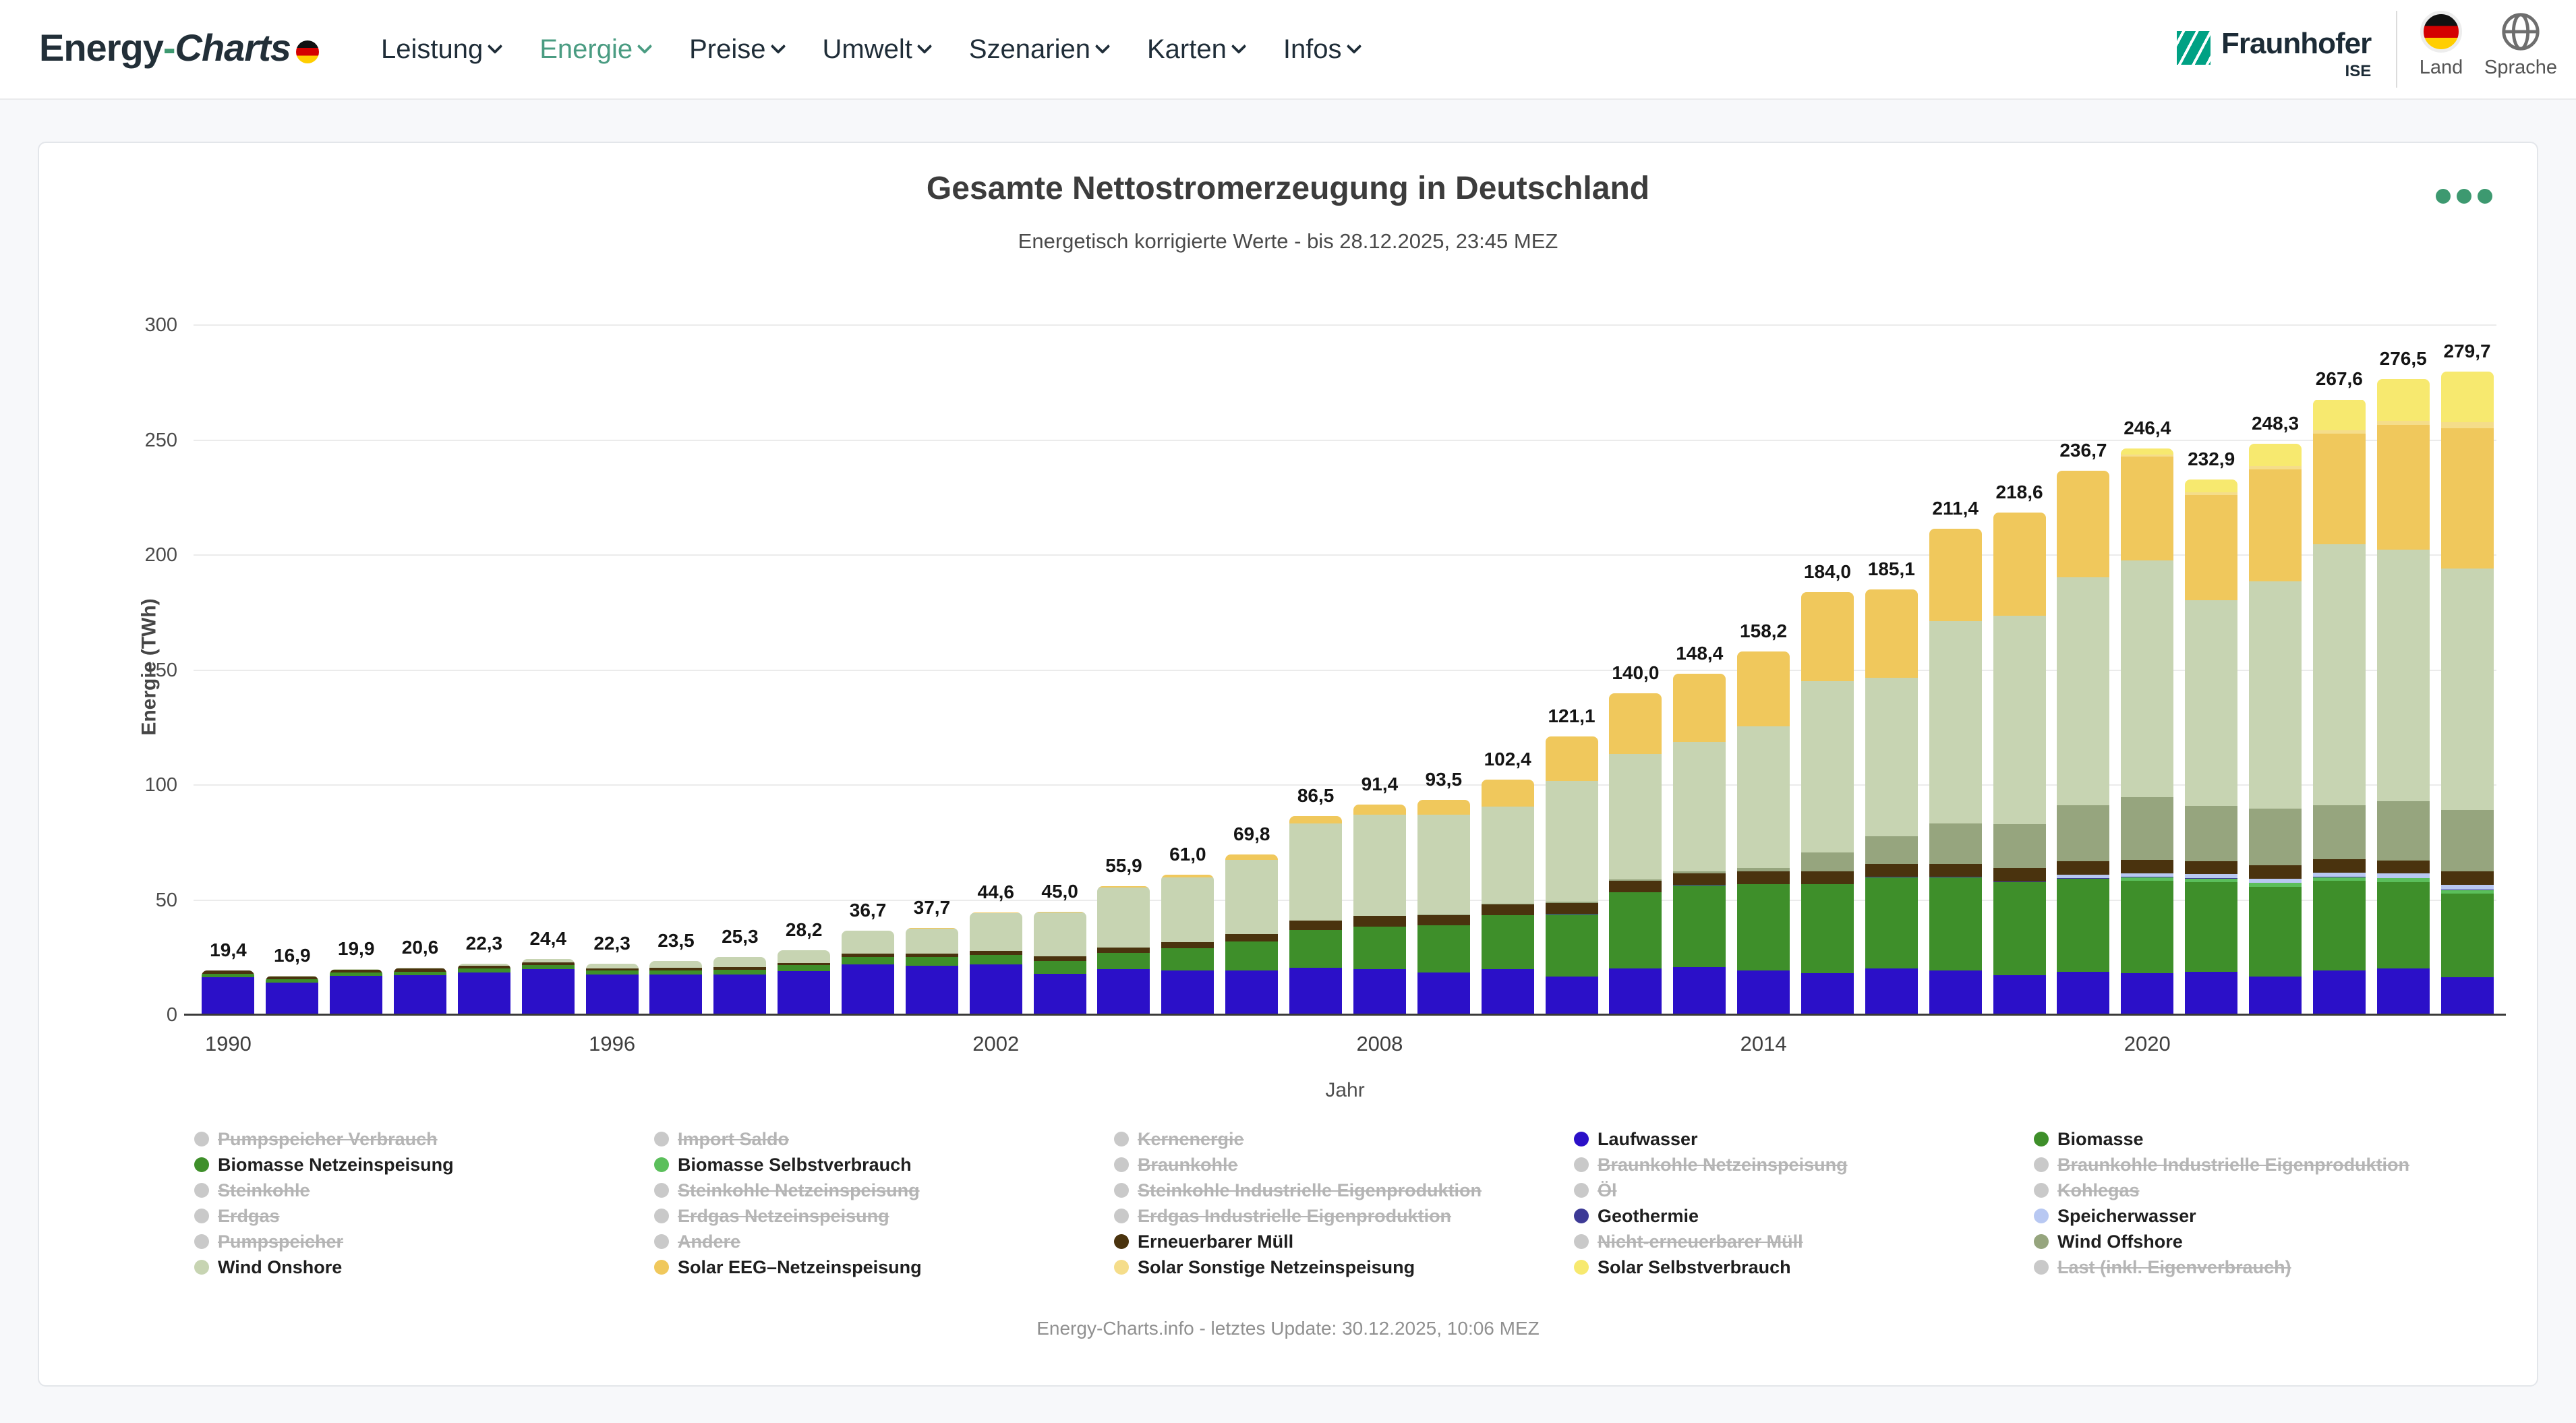 This screenshot has height=1423, width=2576. What do you see at coordinates (1804, 1267) in the screenshot?
I see `legend-item-solar-selbstverbrauch: Solar Selbstverbrauch` at bounding box center [1804, 1267].